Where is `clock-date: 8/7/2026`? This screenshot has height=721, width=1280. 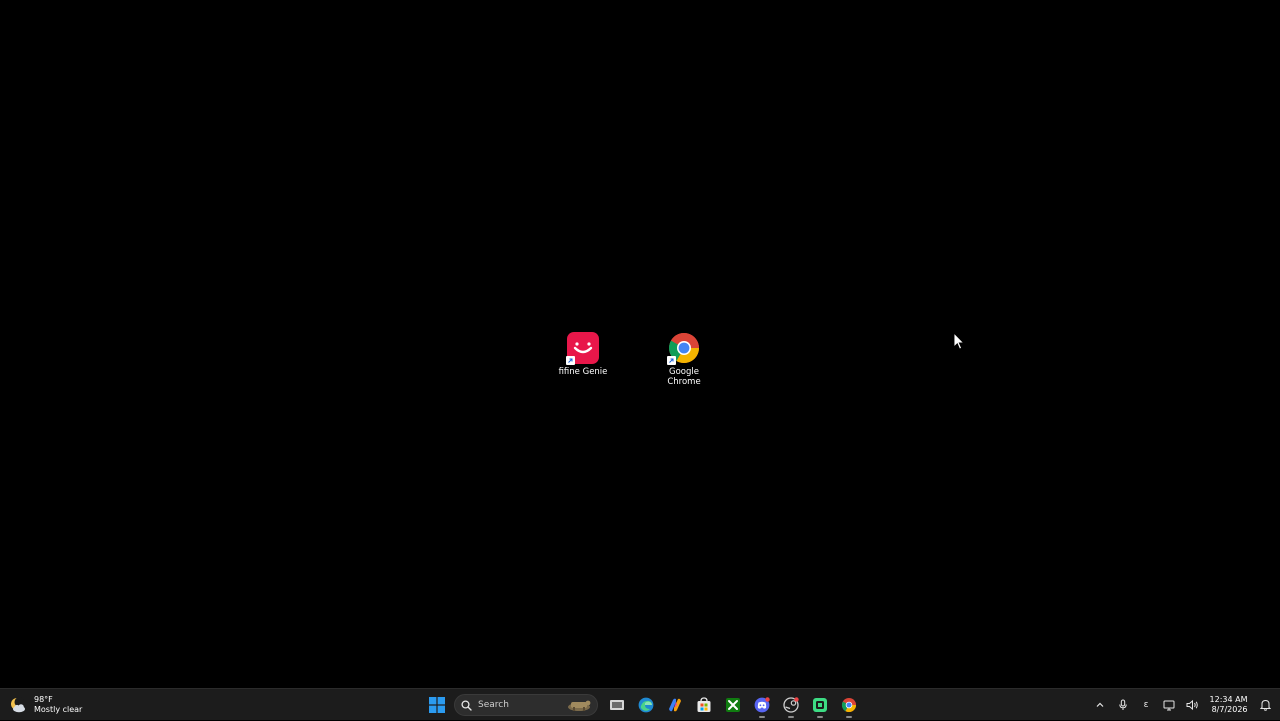 clock-date: 8/7/2026 is located at coordinates (1229, 709).